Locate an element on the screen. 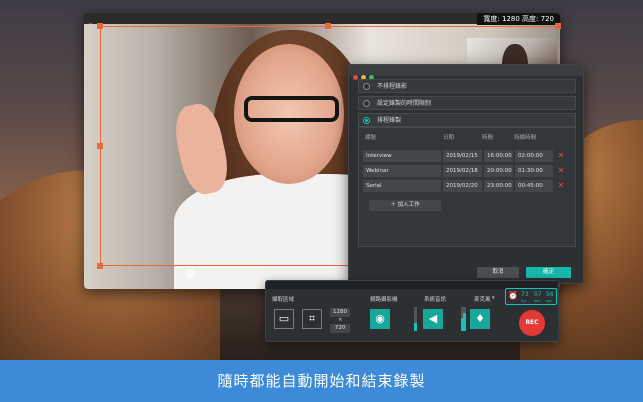  capture-area-label: 擷取區域 is located at coordinates (283, 300).